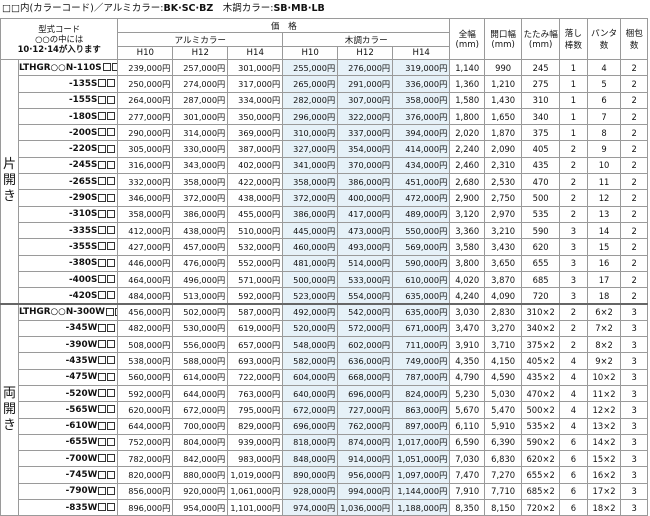  I want to click on tatami-header: たたみ幅 (mm), so click(541, 39).